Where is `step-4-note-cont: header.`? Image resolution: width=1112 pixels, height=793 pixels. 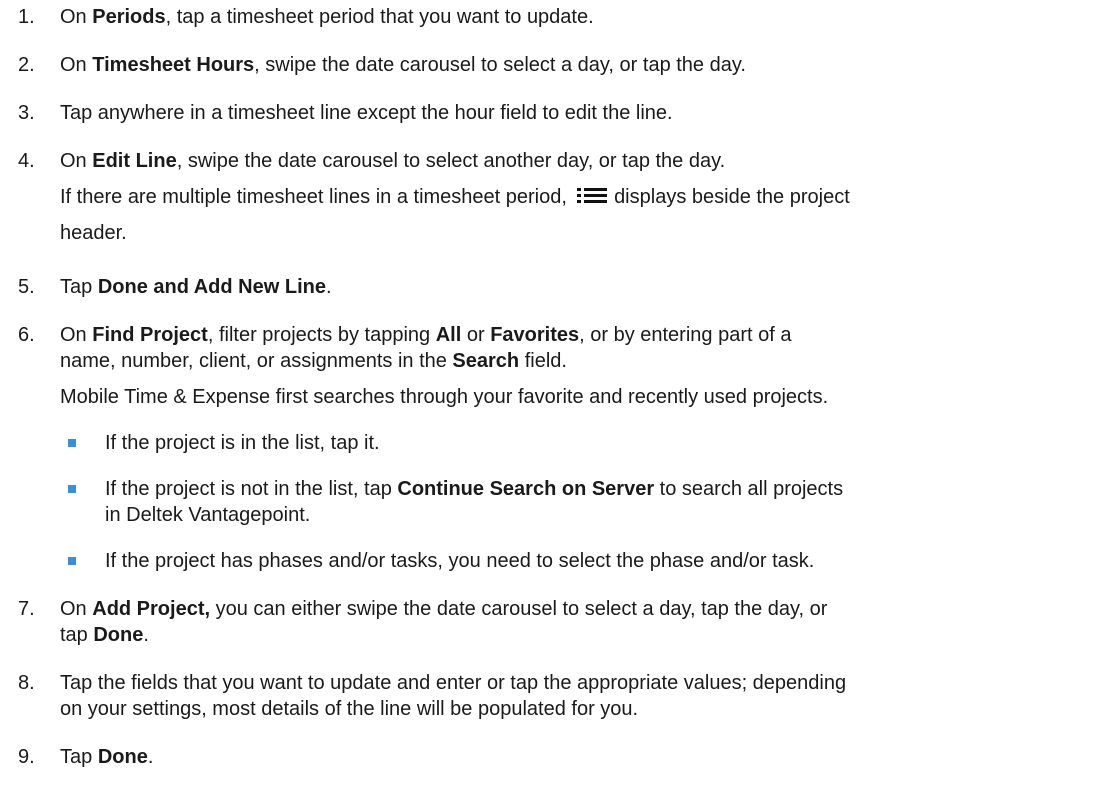
step-4-note-cont: header. is located at coordinates (581, 233).